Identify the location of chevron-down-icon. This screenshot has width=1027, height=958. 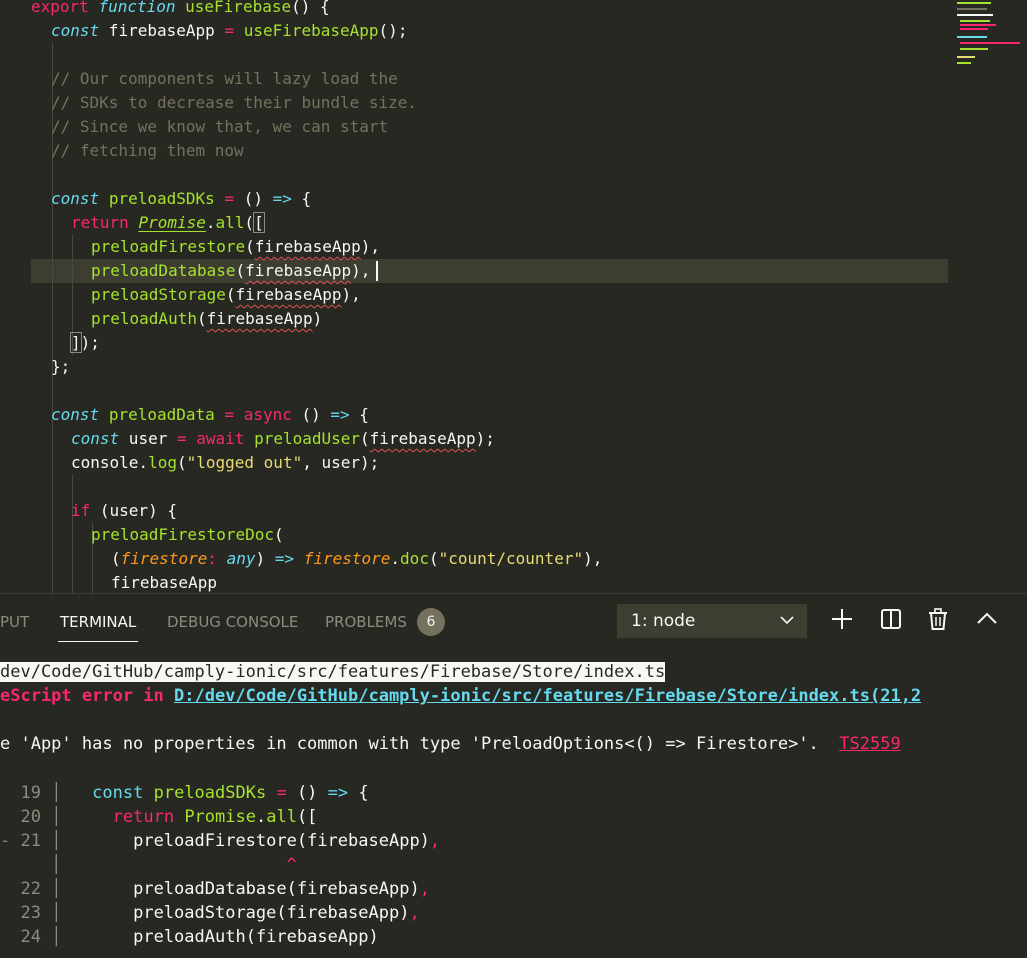
(787, 627).